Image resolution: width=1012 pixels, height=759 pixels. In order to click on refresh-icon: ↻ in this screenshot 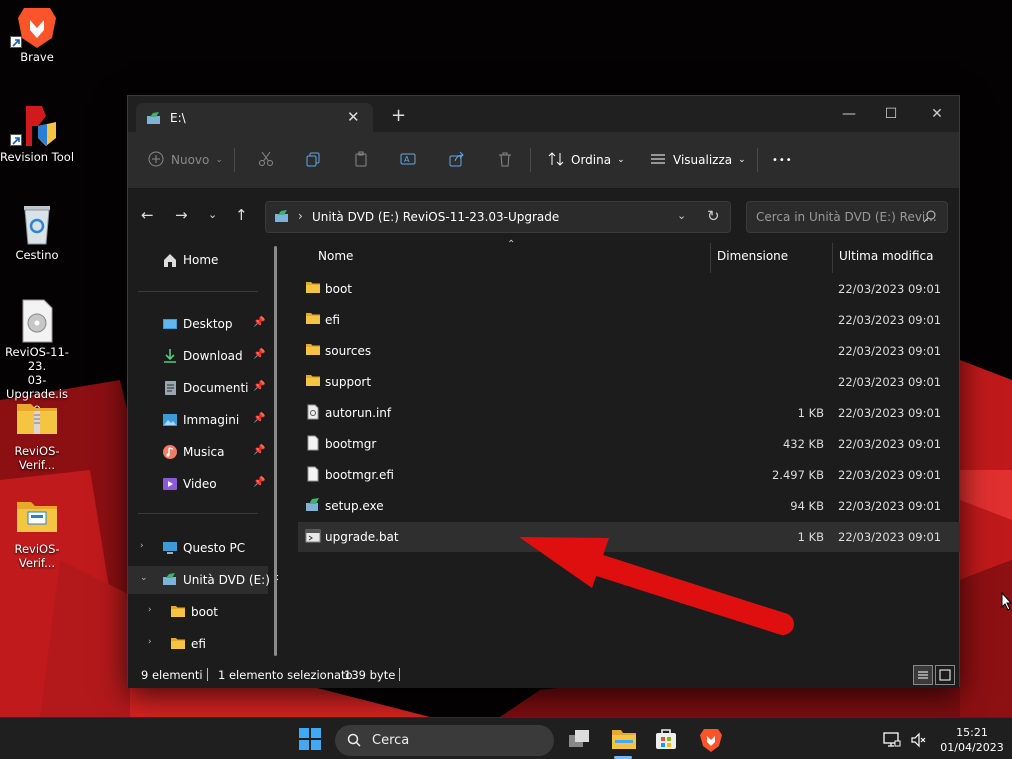, I will do `click(713, 216)`.